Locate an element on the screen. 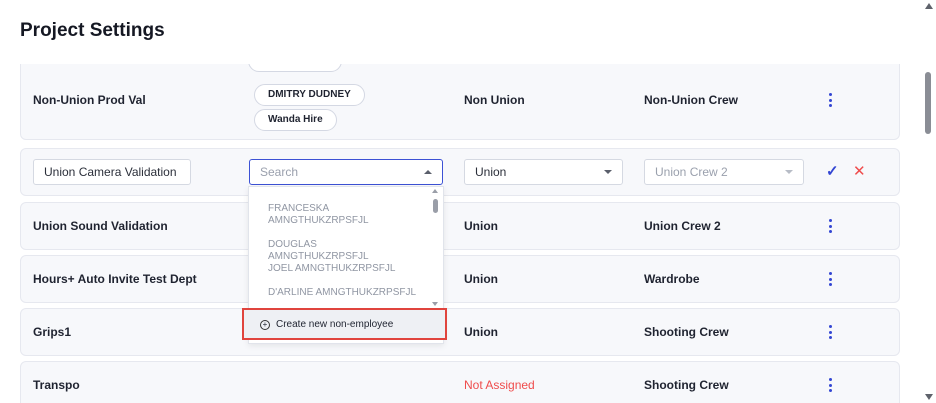  union-select: Union is located at coordinates (543, 172).